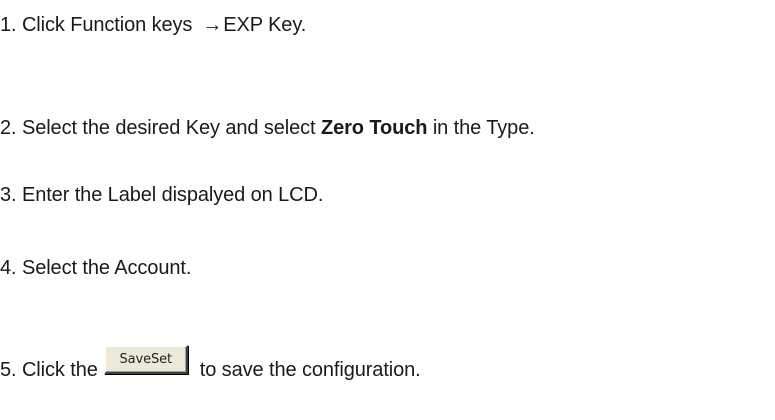  What do you see at coordinates (483, 128) in the screenshot?
I see `step-text-after: in the Type.` at bounding box center [483, 128].